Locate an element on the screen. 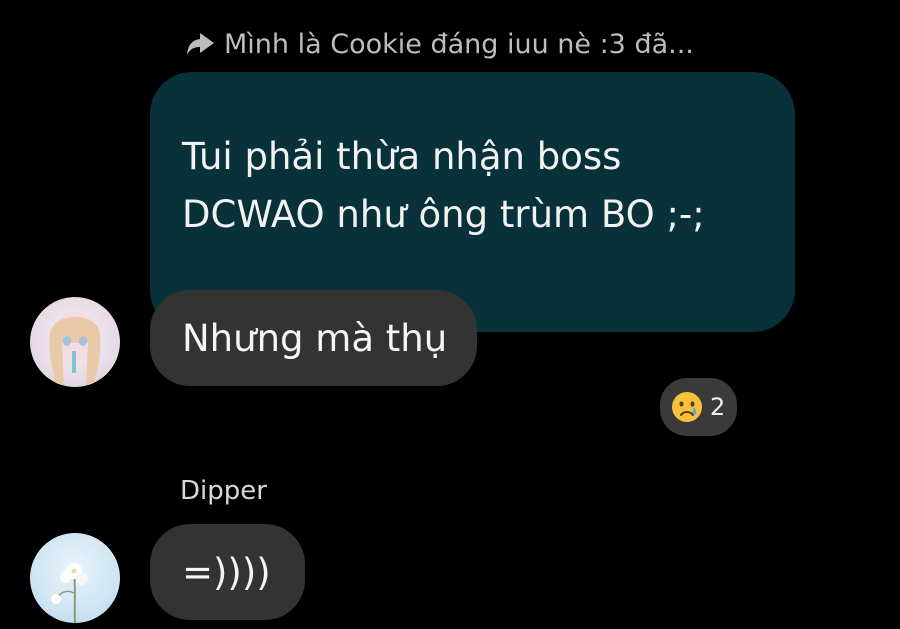 The width and height of the screenshot is (900, 629). message-bubble: Nhưng mà thụ is located at coordinates (314, 338).